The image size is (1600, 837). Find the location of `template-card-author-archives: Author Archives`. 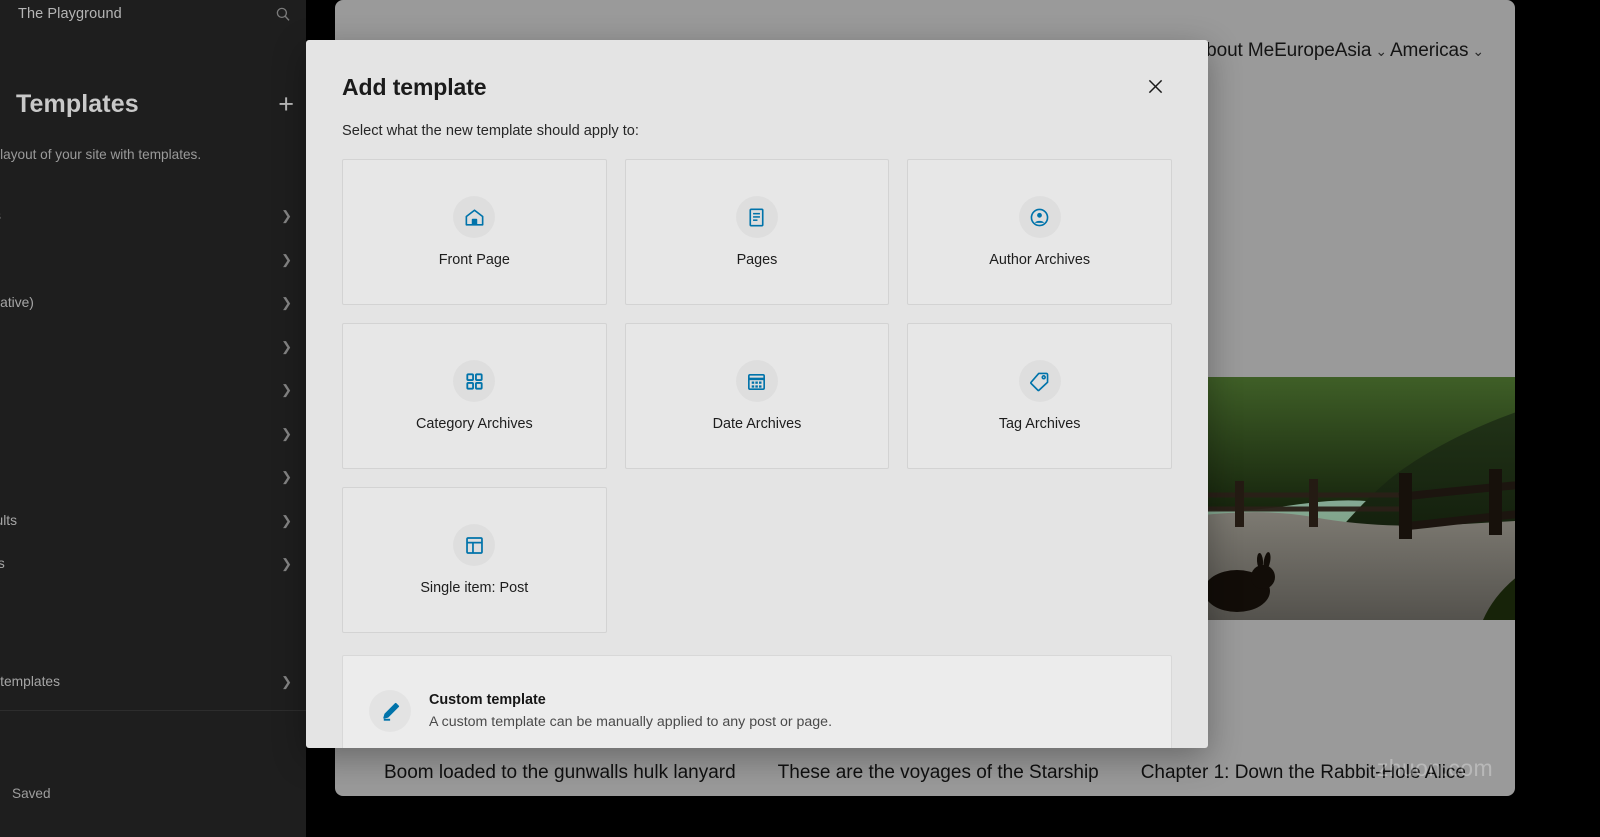

template-card-author-archives: Author Archives is located at coordinates (1039, 232).